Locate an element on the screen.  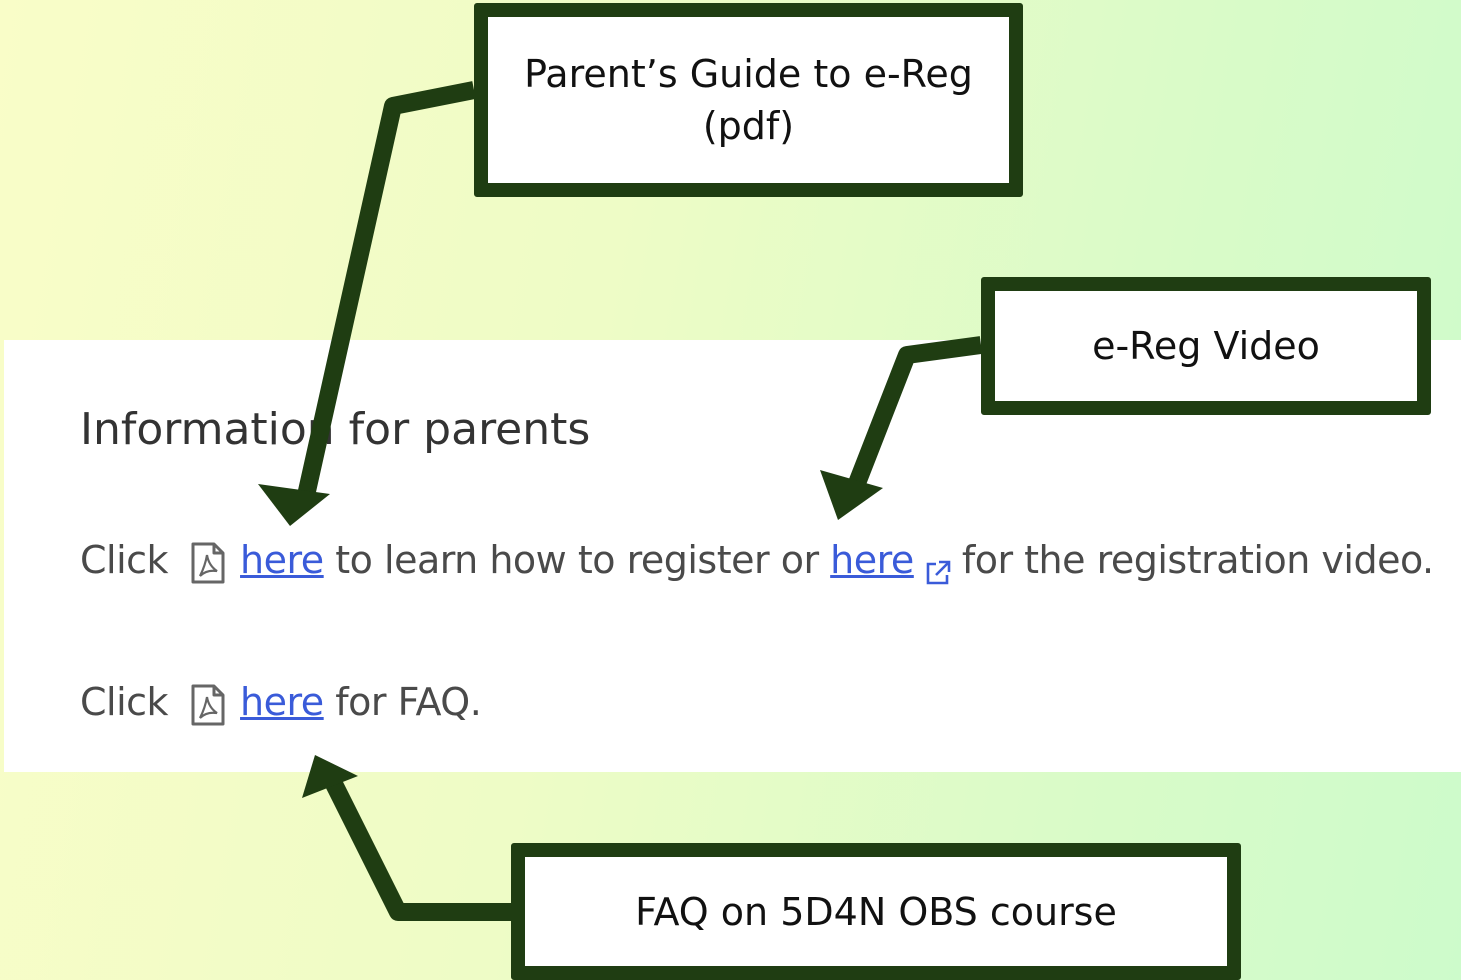
ereg-video-callout: e-Reg Video is located at coordinates (1206, 346).